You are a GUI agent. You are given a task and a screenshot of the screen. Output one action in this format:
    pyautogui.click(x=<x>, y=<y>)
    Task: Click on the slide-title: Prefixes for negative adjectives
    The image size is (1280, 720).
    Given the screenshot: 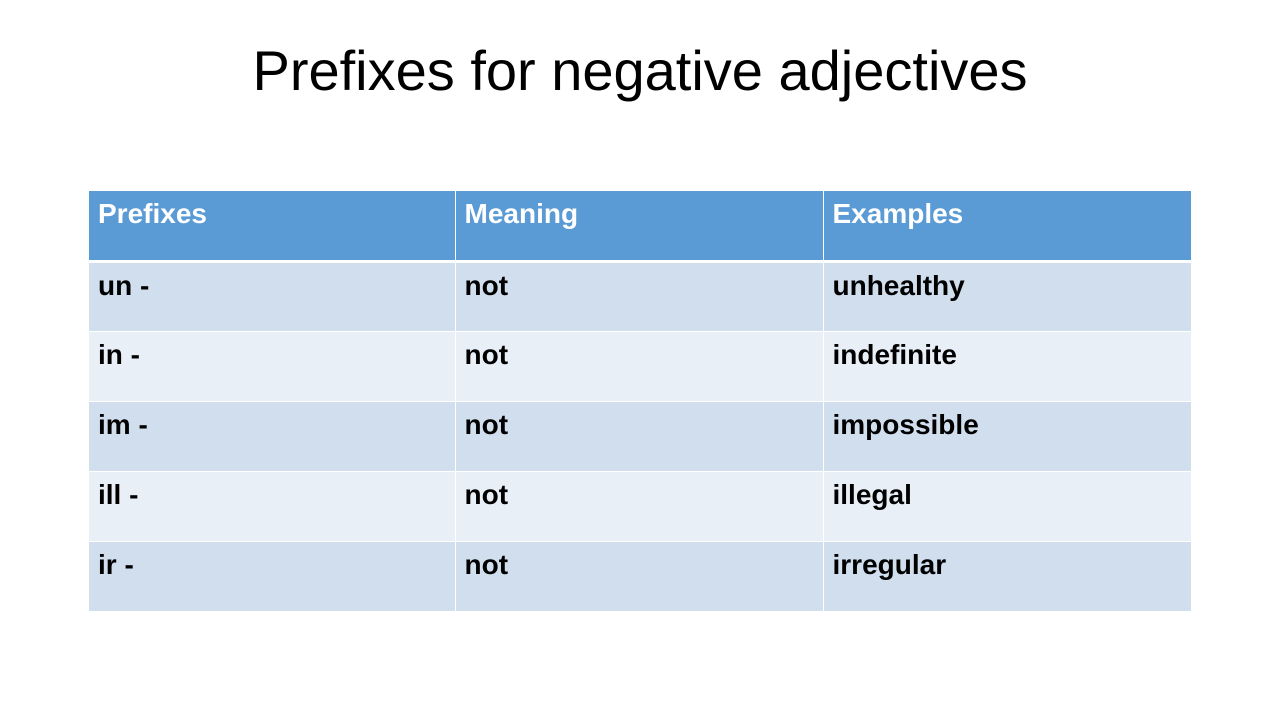 What is the action you would take?
    pyautogui.click(x=640, y=70)
    